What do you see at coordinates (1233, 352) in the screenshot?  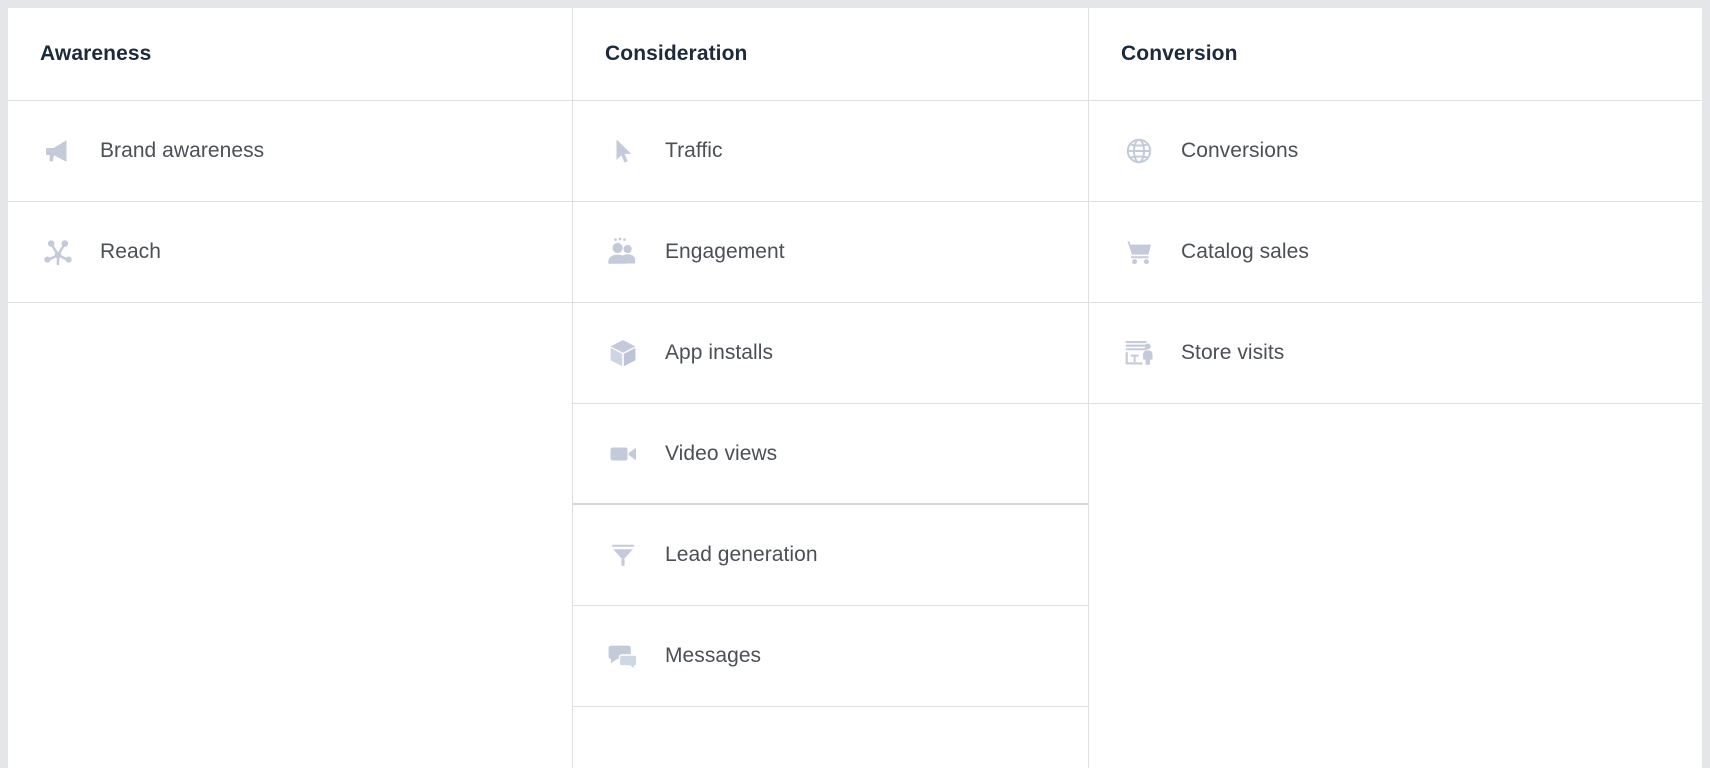 I see `objective-label: Store visits` at bounding box center [1233, 352].